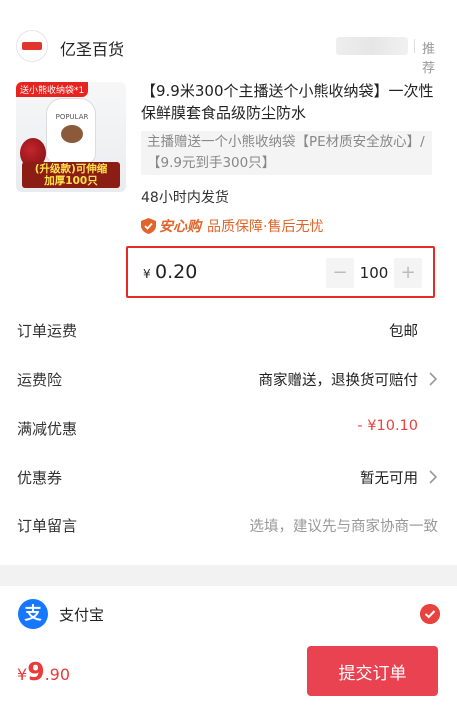  What do you see at coordinates (71, 169) in the screenshot?
I see `thumb-banner-line1: (升级款)可伸缩` at bounding box center [71, 169].